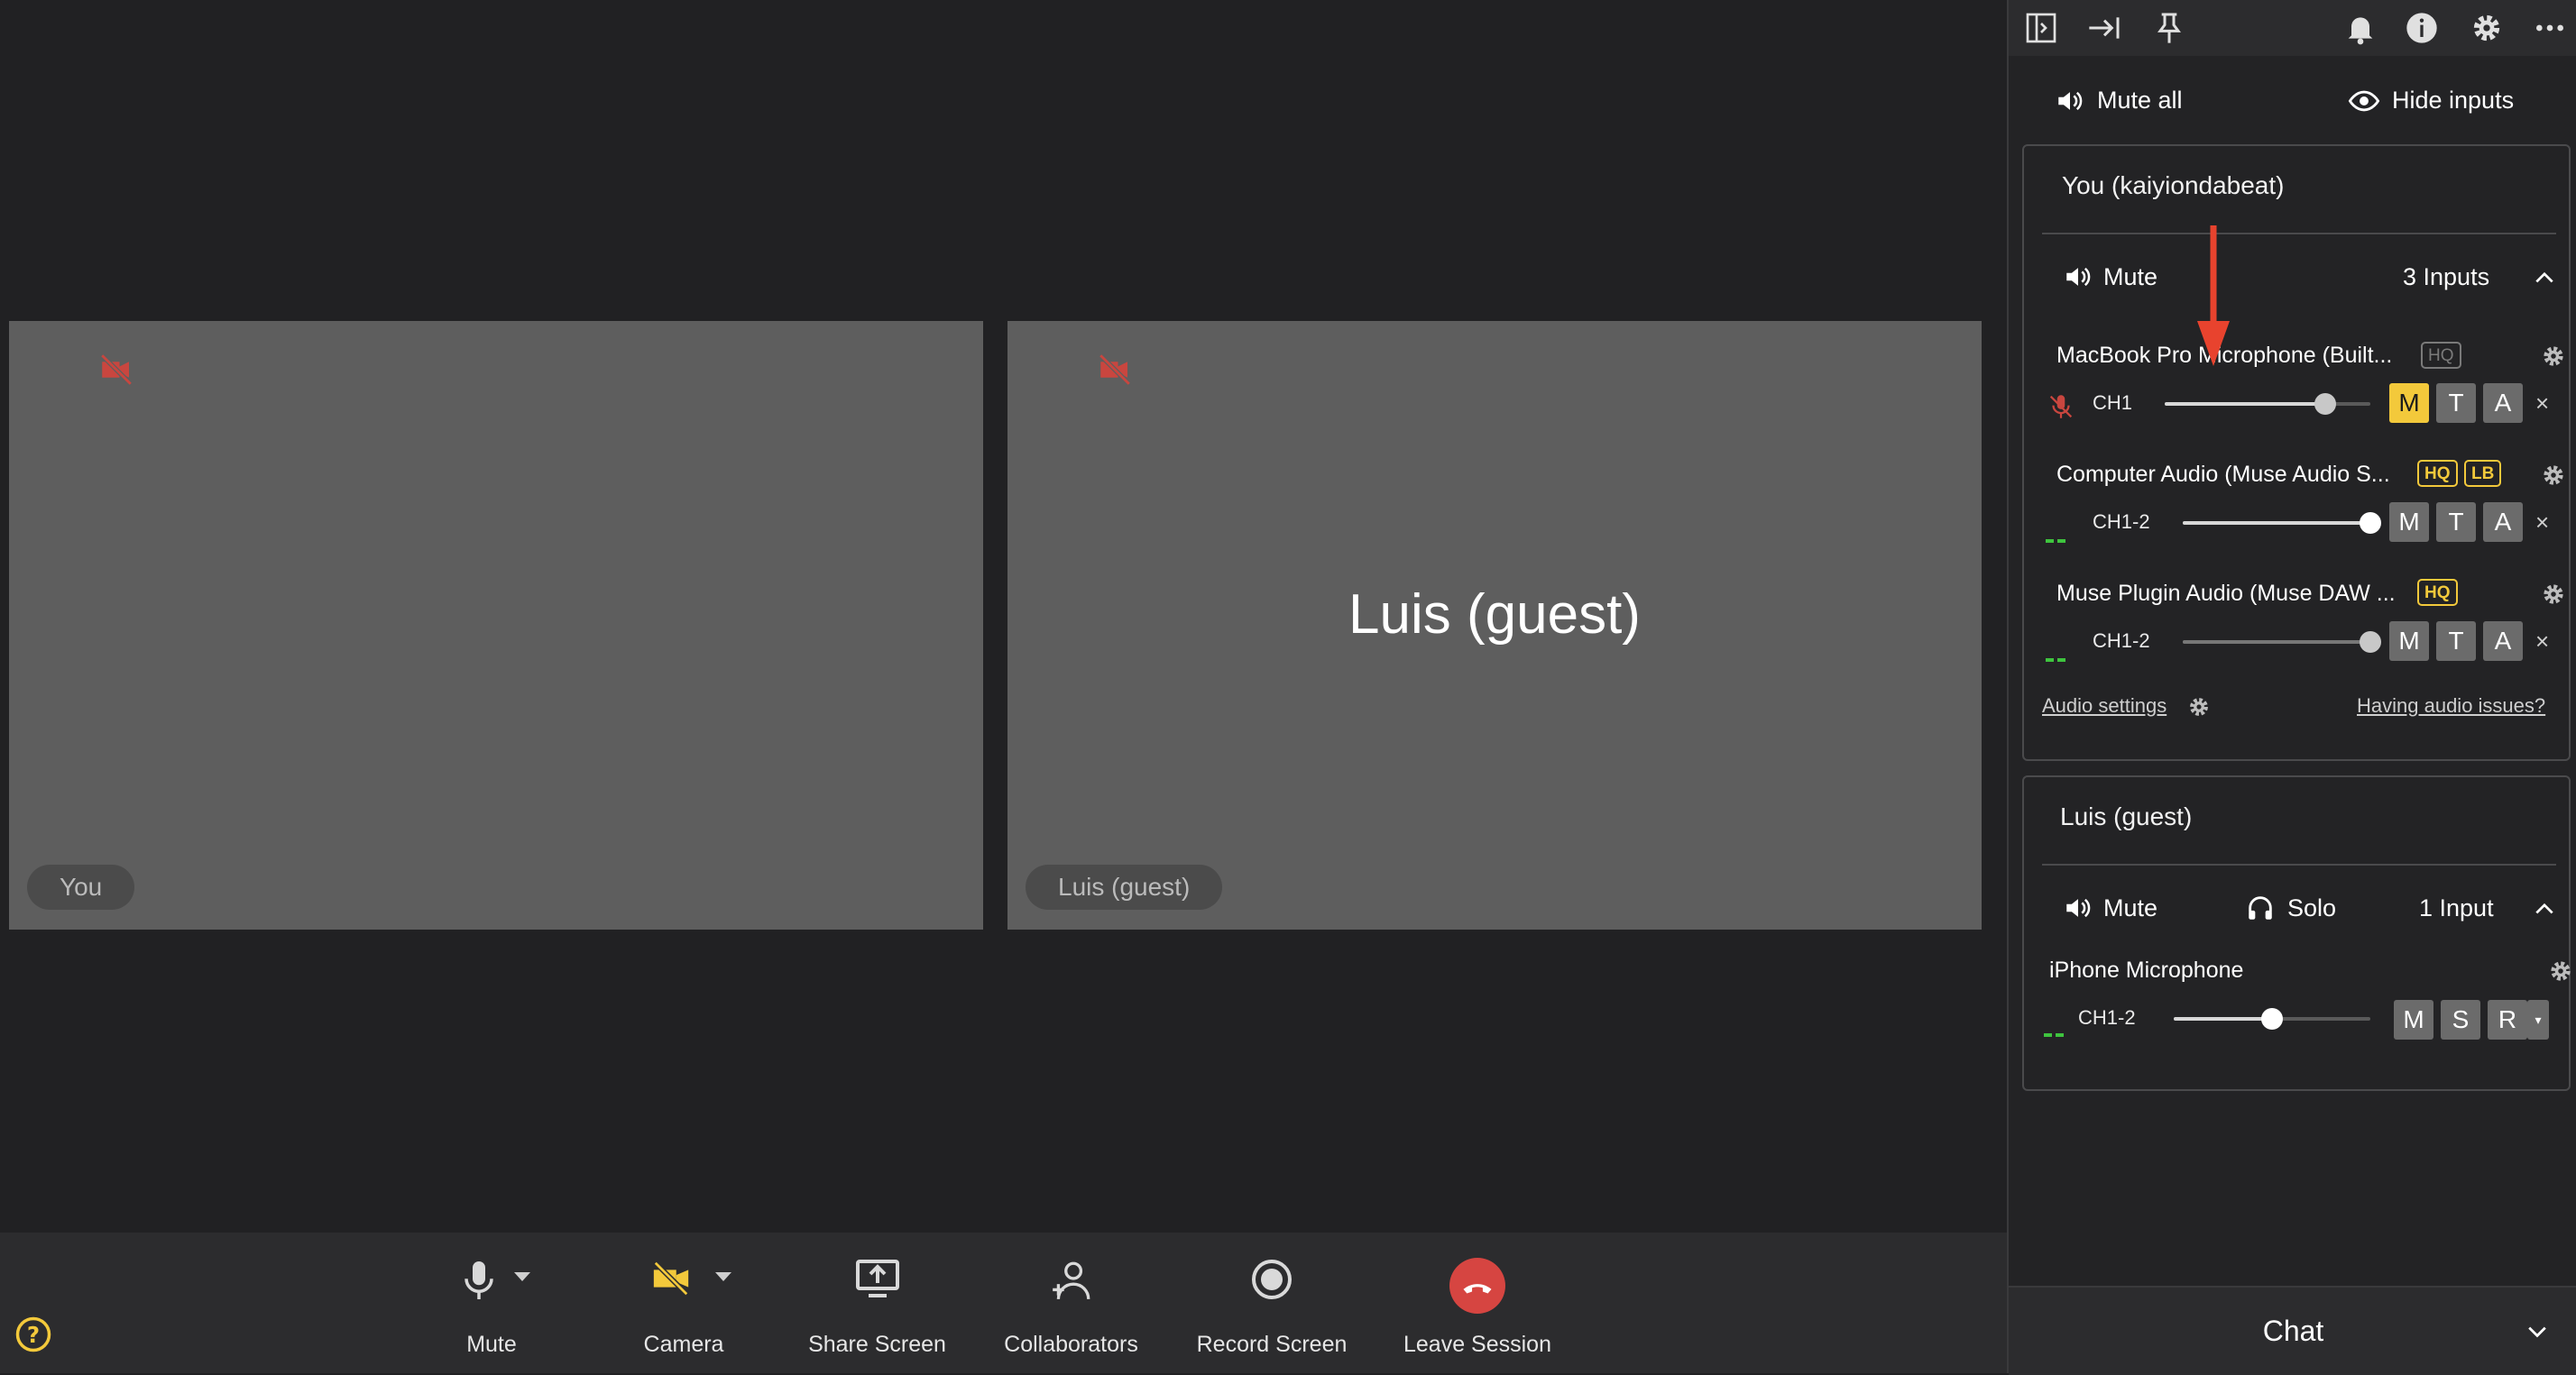 The width and height of the screenshot is (2576, 1375). Describe the element at coordinates (2360, 28) in the screenshot. I see `bell-icon` at that location.